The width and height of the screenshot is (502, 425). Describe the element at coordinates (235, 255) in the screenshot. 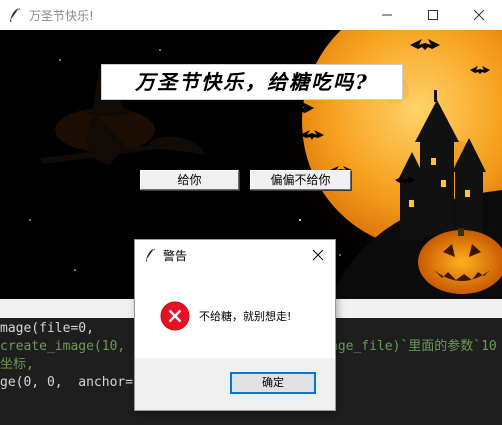

I see `dialog-titlebar: 警告` at that location.